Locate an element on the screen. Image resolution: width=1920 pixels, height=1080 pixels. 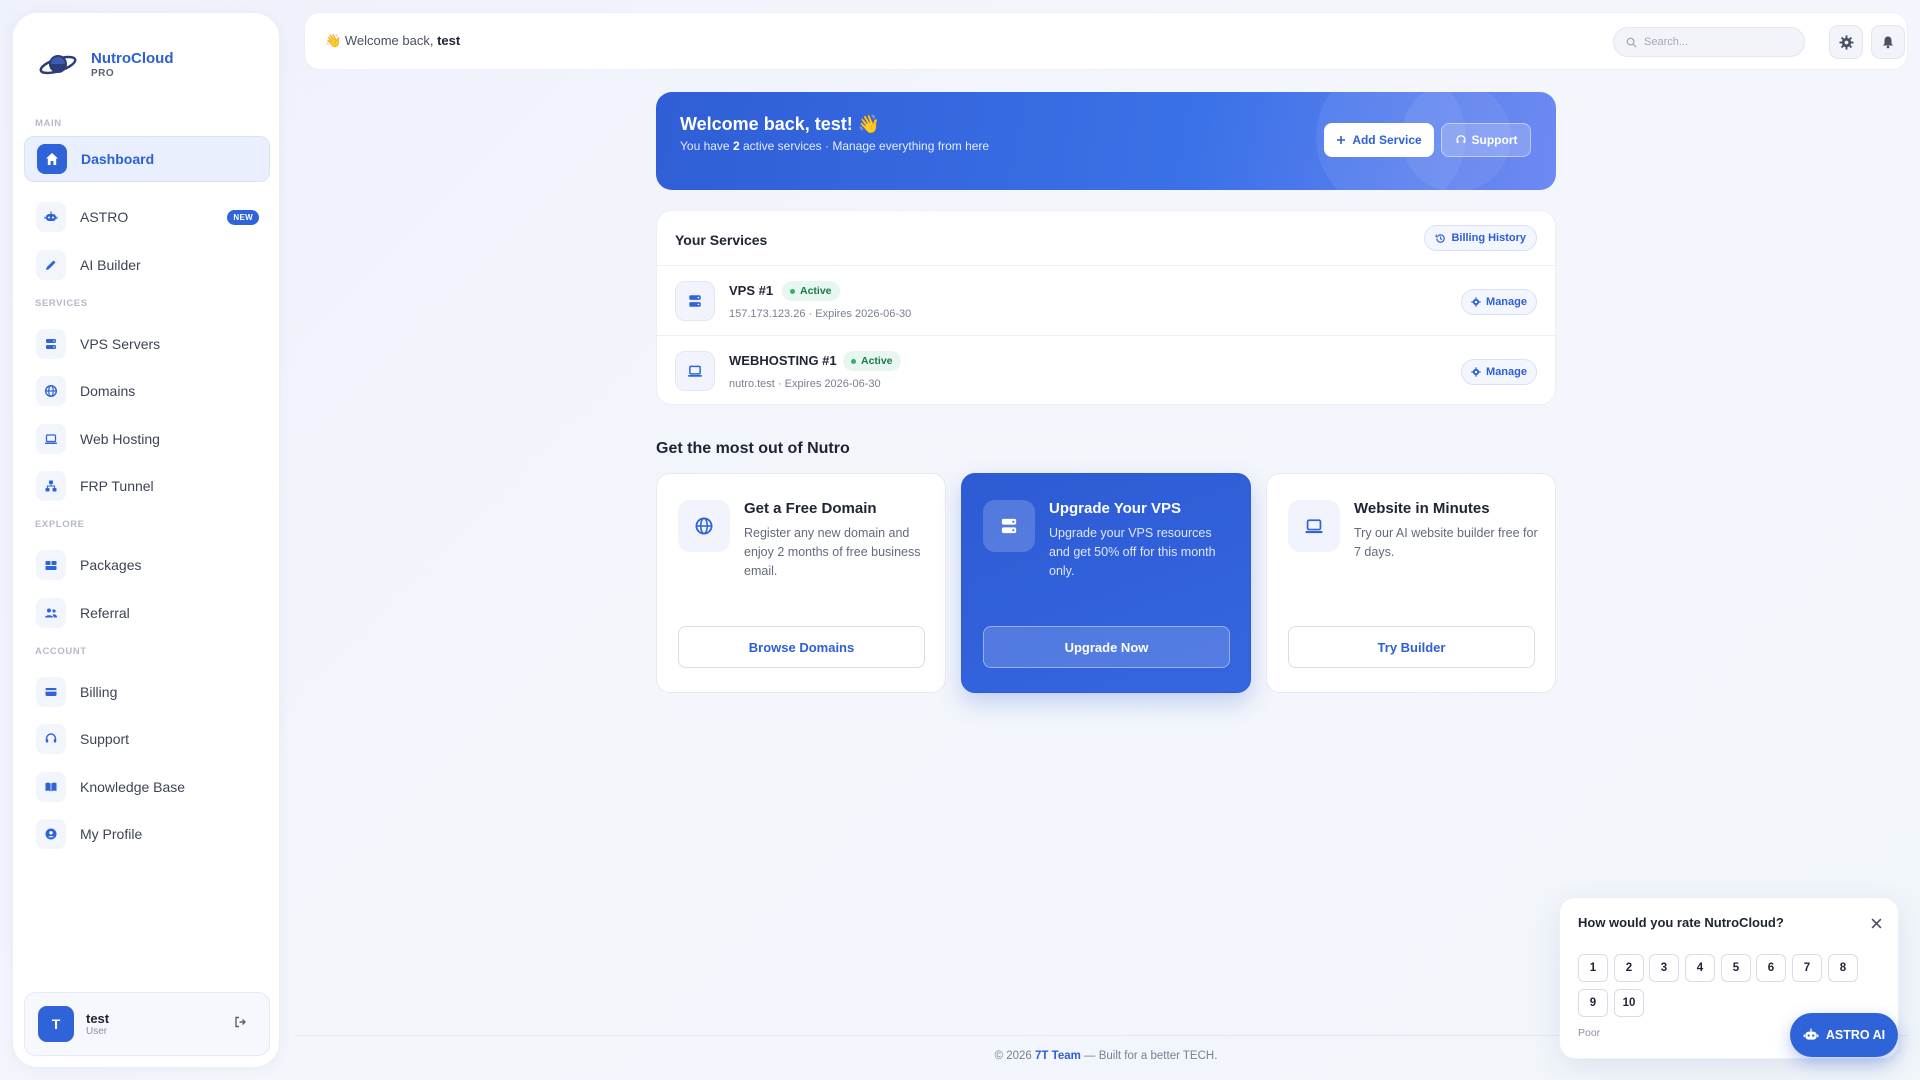
rating-option-10: 10 is located at coordinates (1629, 1003).